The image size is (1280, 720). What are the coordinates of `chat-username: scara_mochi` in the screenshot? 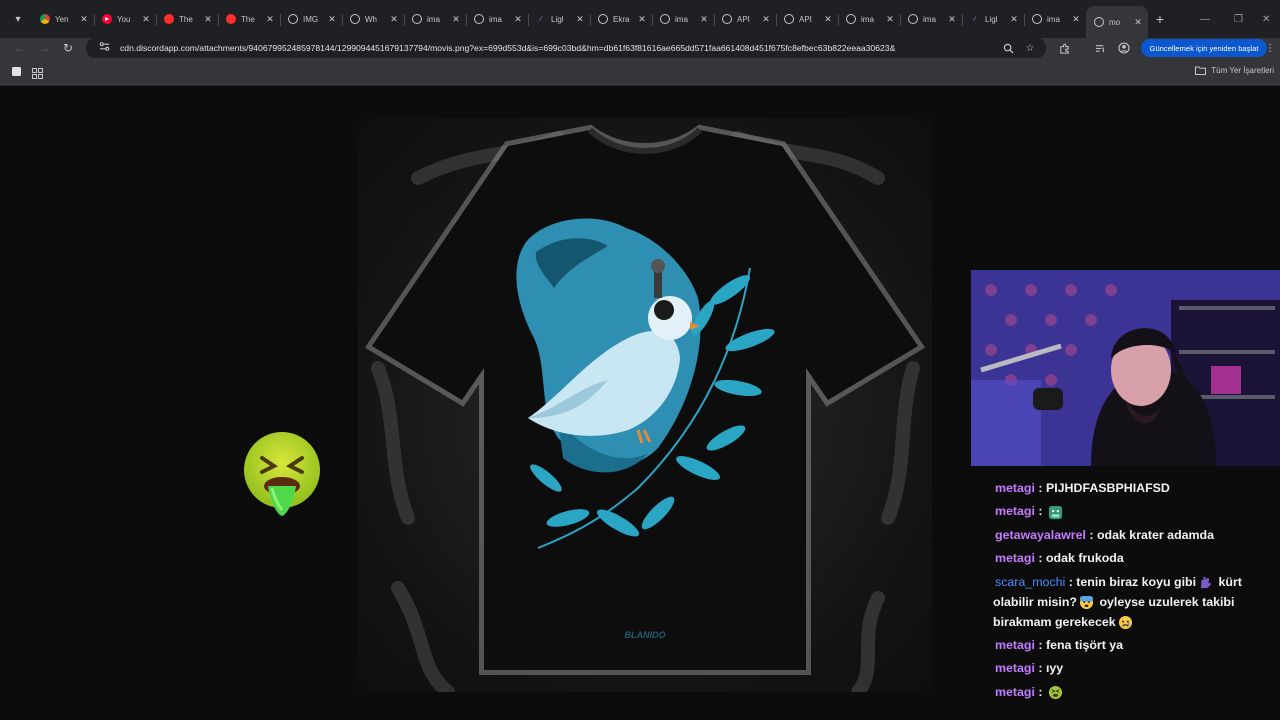 It's located at (1030, 582).